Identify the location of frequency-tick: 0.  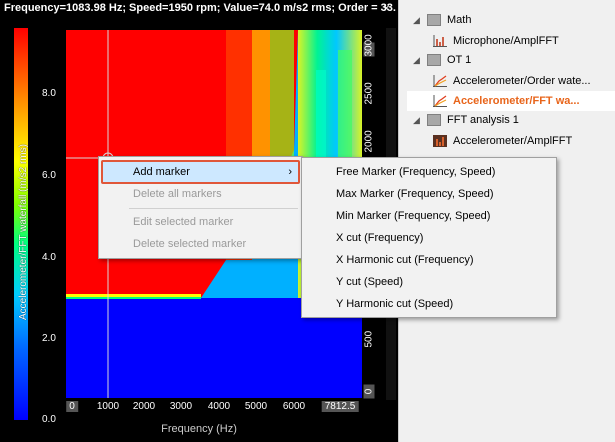
(72, 406).